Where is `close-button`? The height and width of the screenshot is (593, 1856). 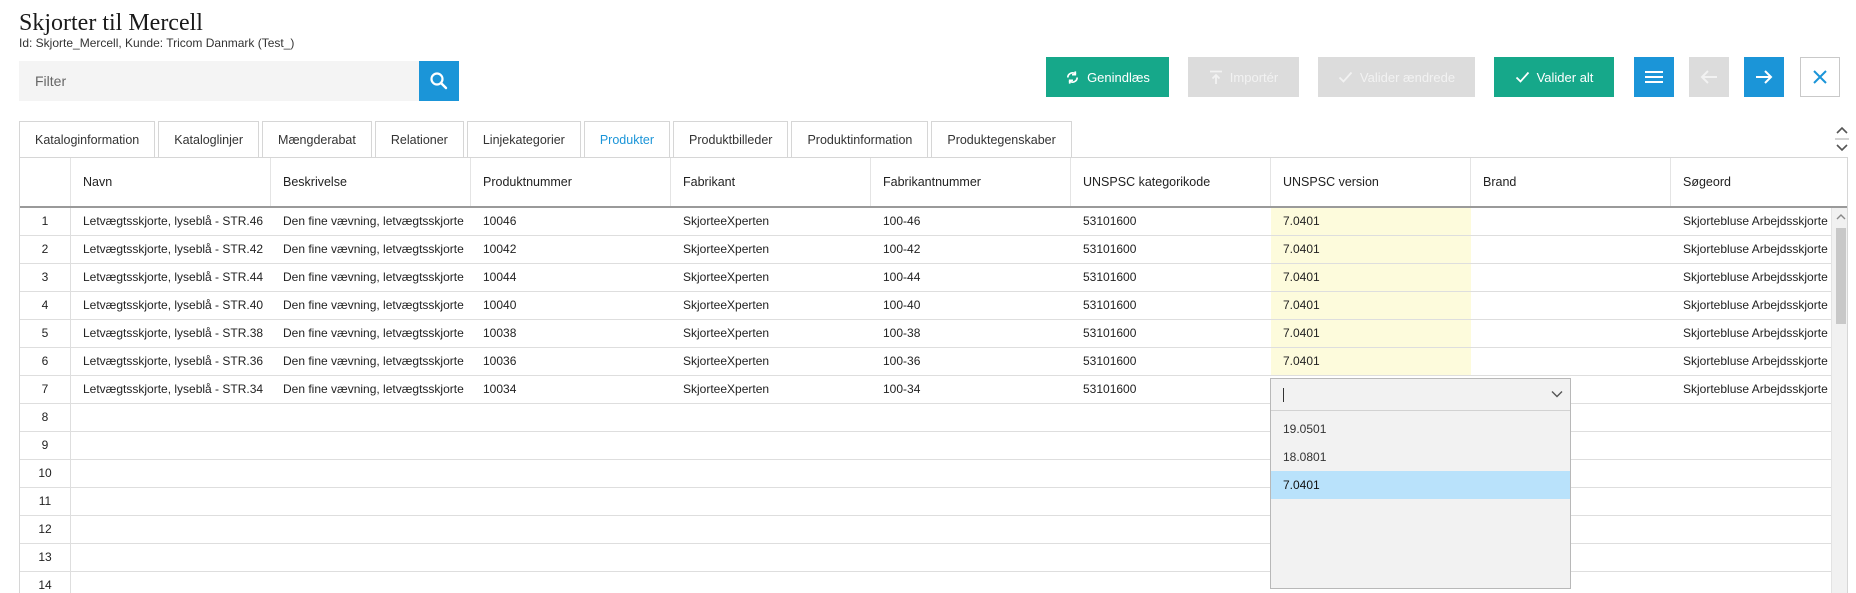 close-button is located at coordinates (1820, 77).